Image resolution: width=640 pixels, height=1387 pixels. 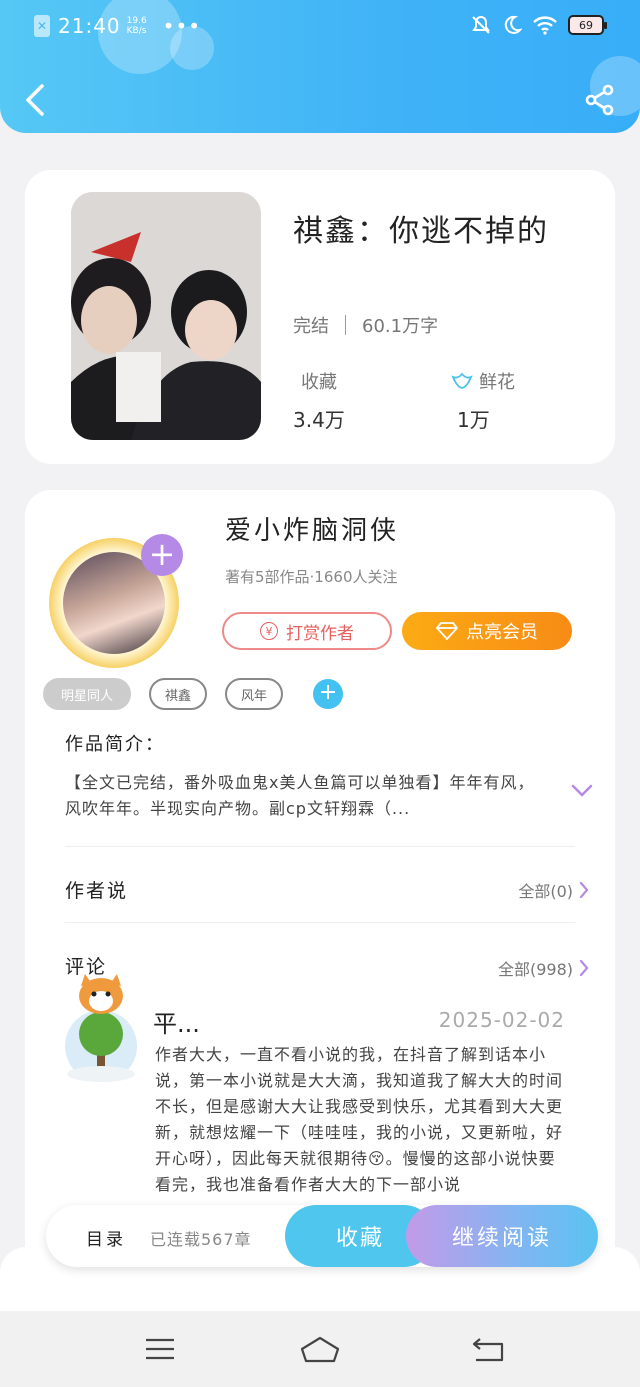 What do you see at coordinates (447, 631) in the screenshot?
I see `diamond-icon` at bounding box center [447, 631].